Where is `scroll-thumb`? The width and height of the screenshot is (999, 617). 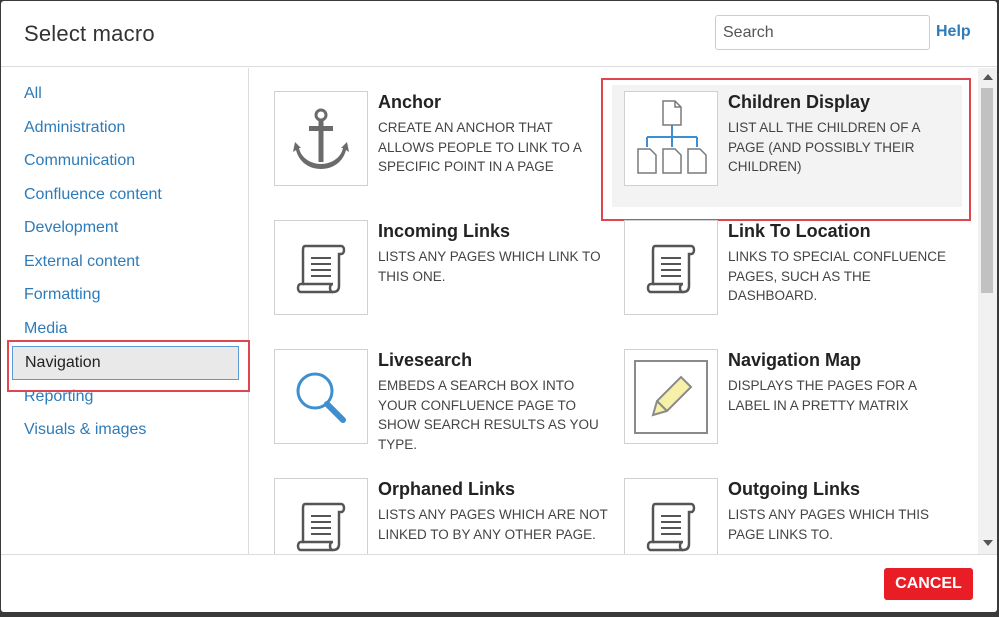
scroll-thumb is located at coordinates (987, 190).